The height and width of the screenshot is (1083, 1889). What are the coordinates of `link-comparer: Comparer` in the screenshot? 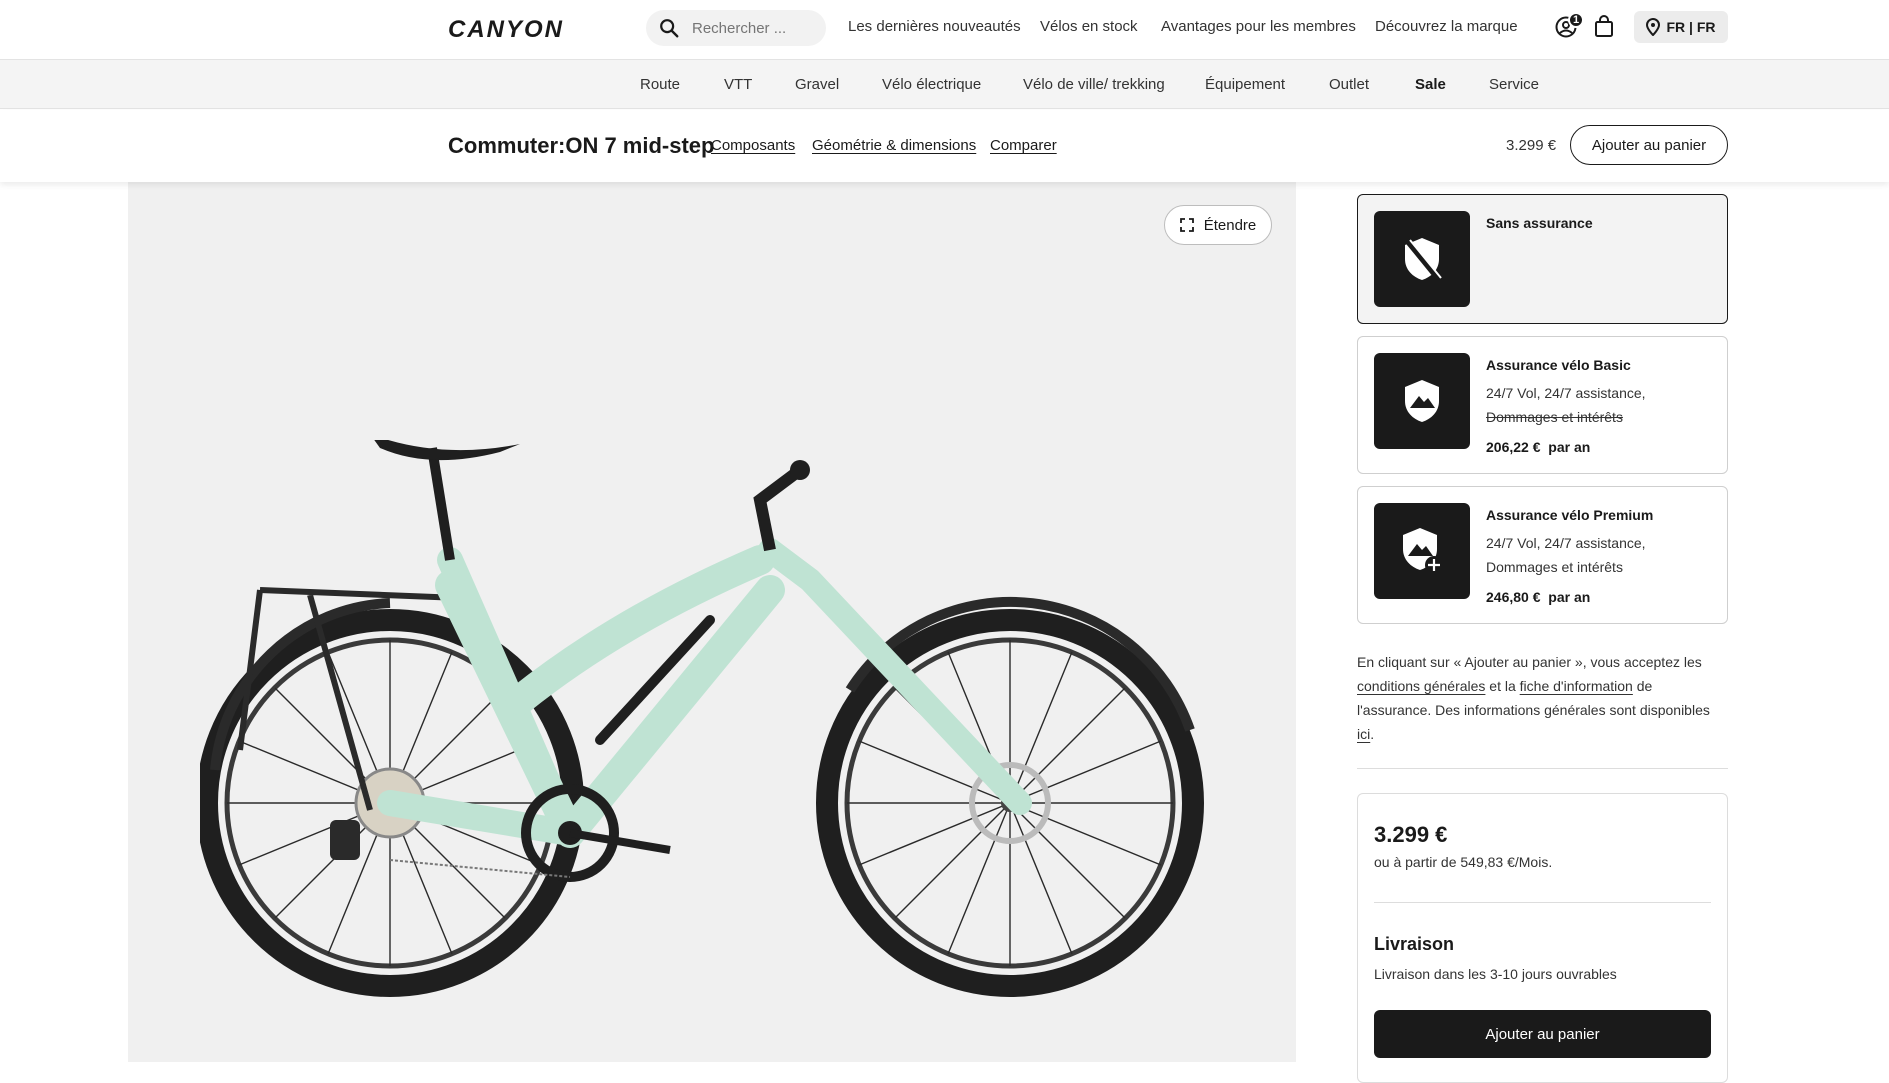 It's located at (1023, 145).